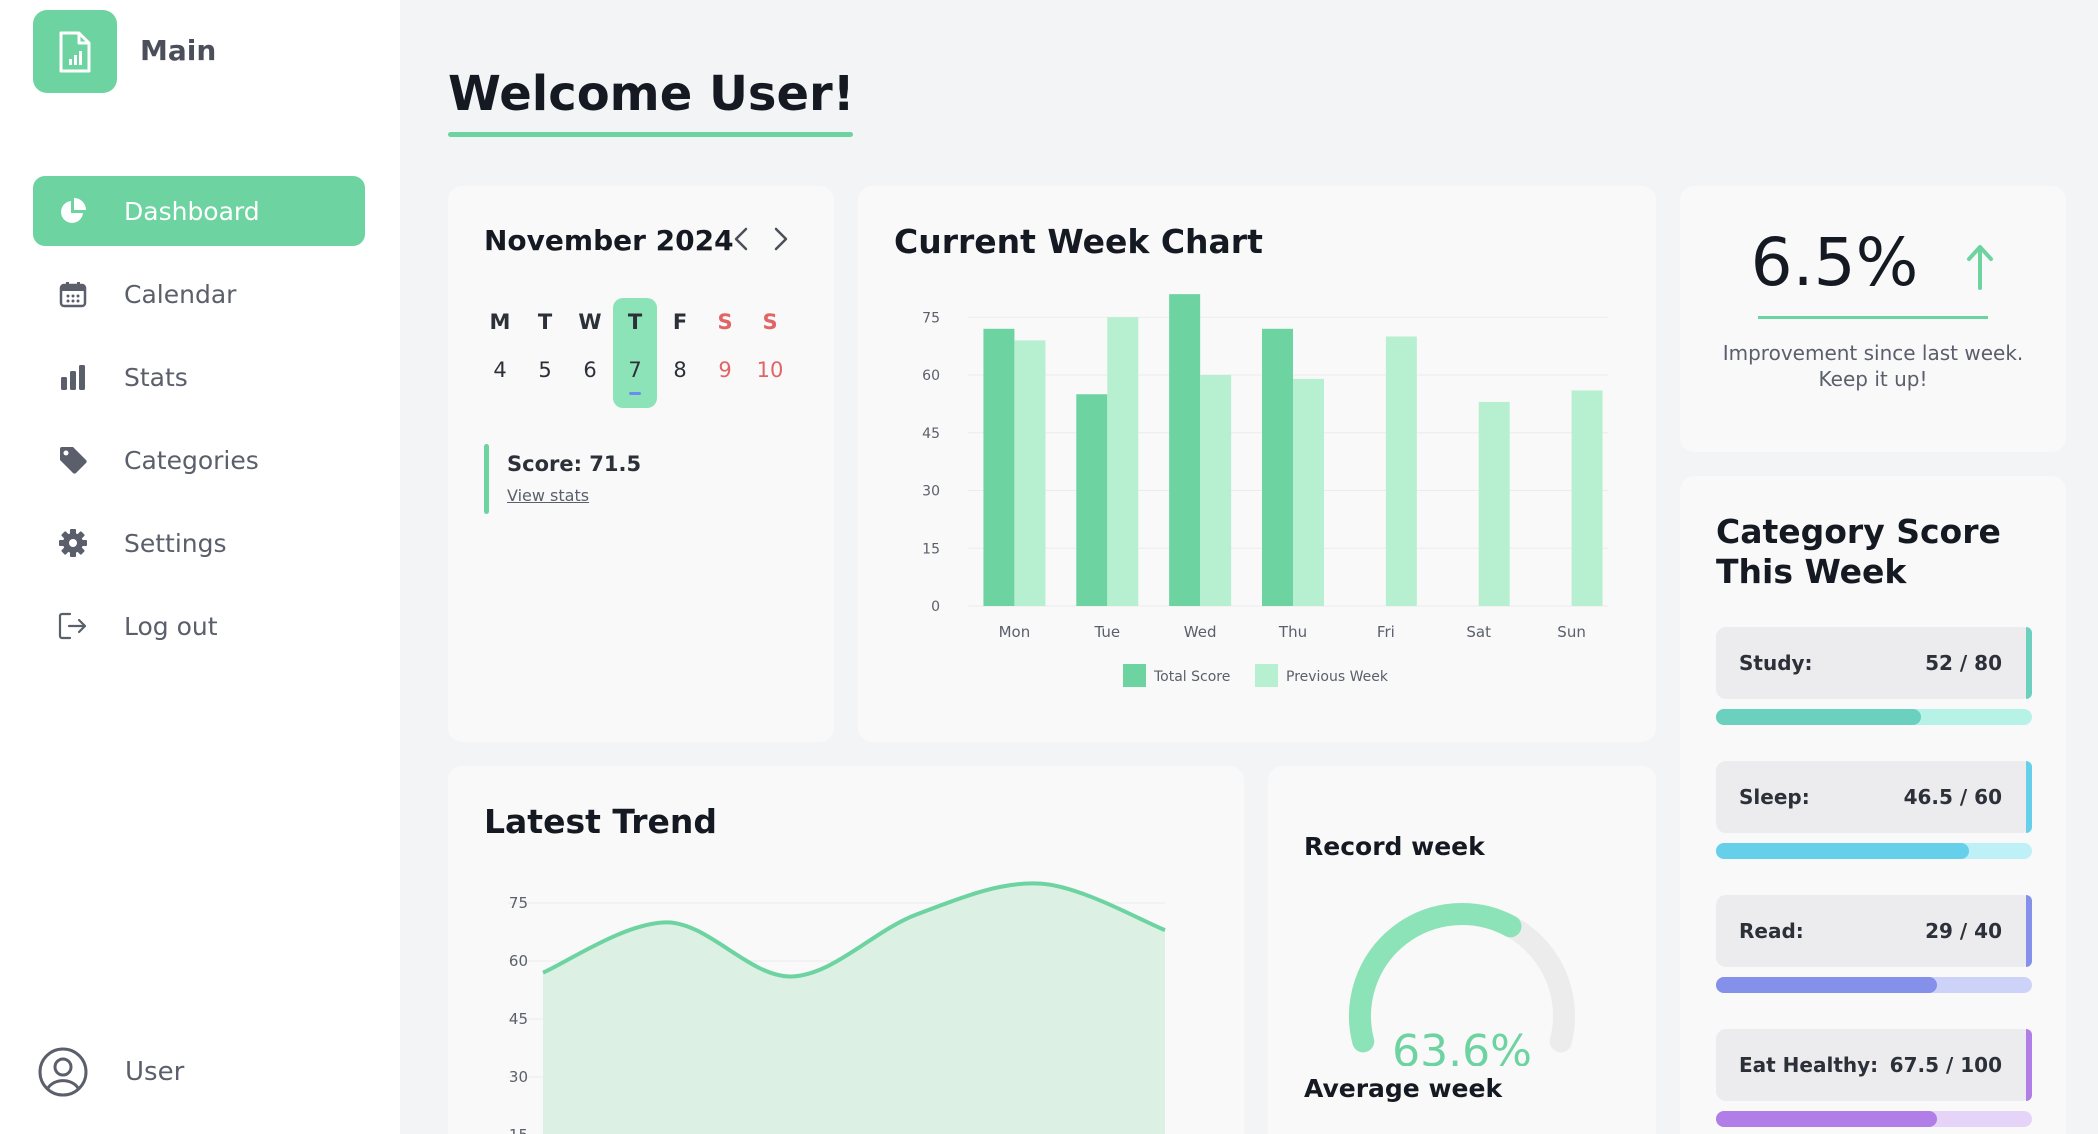 The width and height of the screenshot is (2098, 1134). I want to click on legend-label: Previous Week, so click(1337, 677).